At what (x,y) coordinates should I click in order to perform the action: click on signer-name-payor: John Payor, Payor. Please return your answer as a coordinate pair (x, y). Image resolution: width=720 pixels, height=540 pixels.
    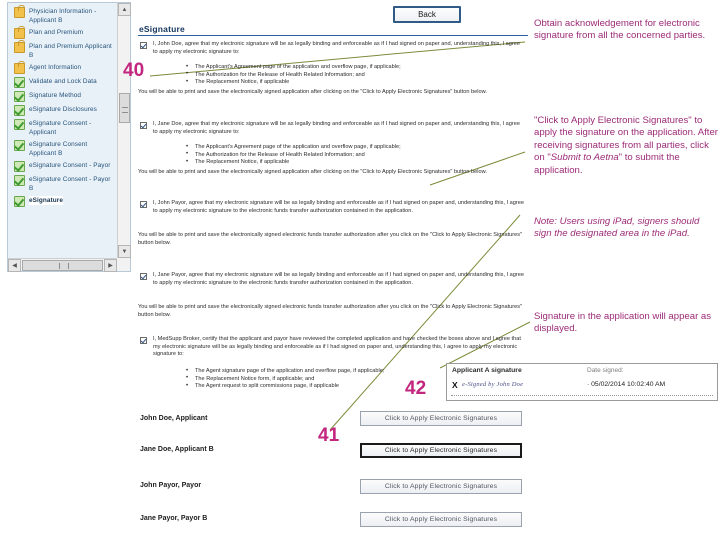
    Looking at the image, I should click on (171, 485).